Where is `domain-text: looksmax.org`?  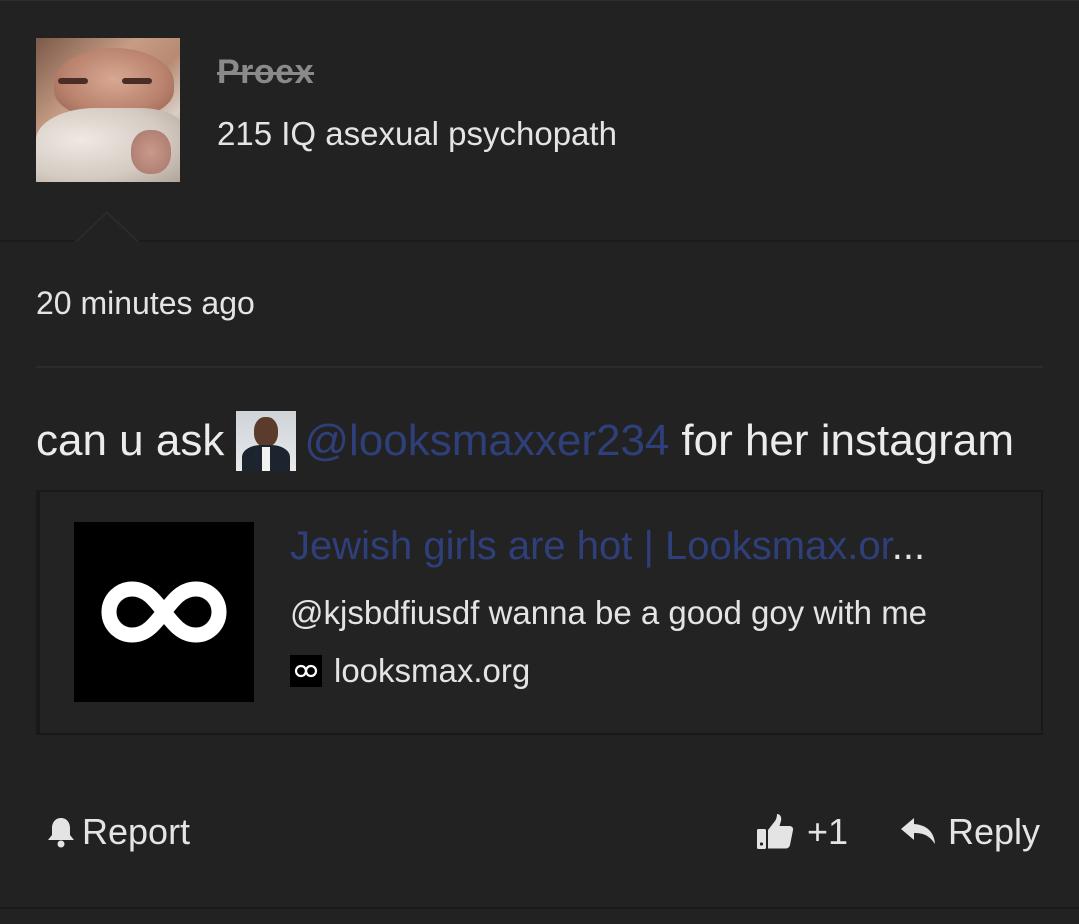
domain-text: looksmax.org is located at coordinates (432, 670).